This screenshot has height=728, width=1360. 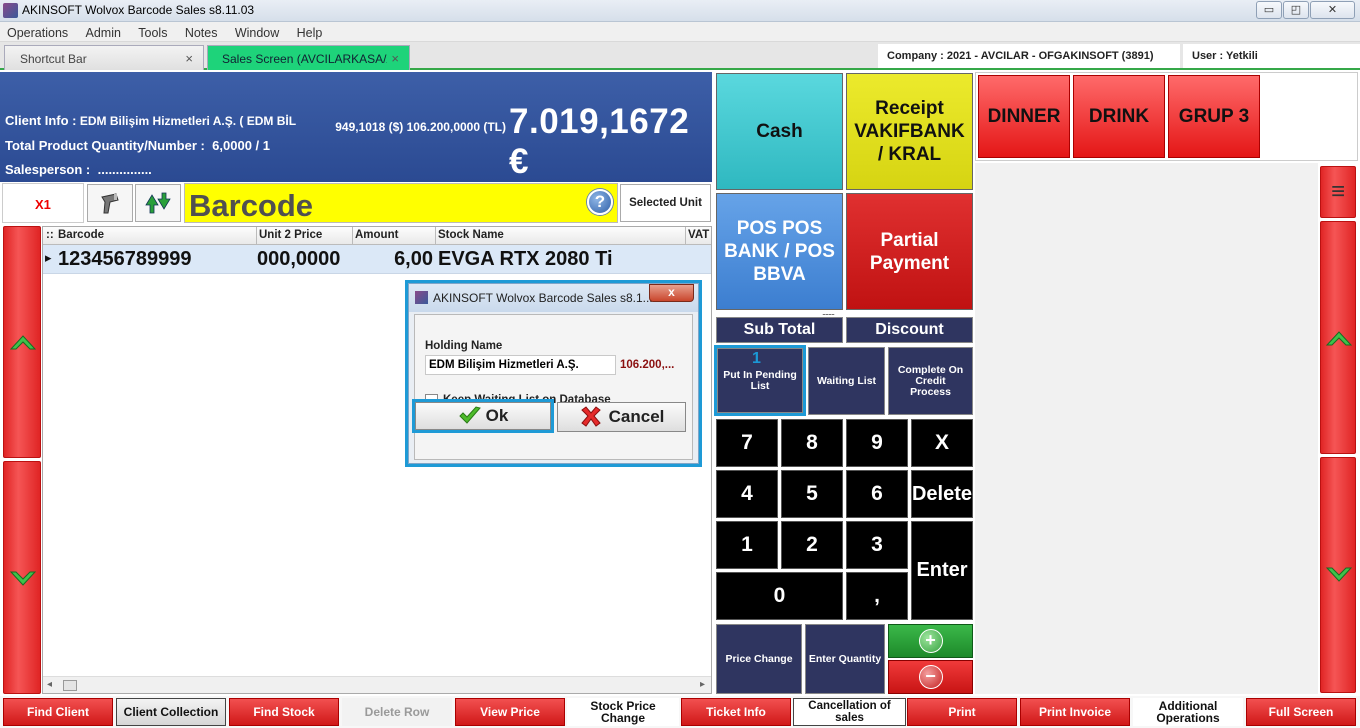 I want to click on col-vat: VAT, so click(x=698, y=235).